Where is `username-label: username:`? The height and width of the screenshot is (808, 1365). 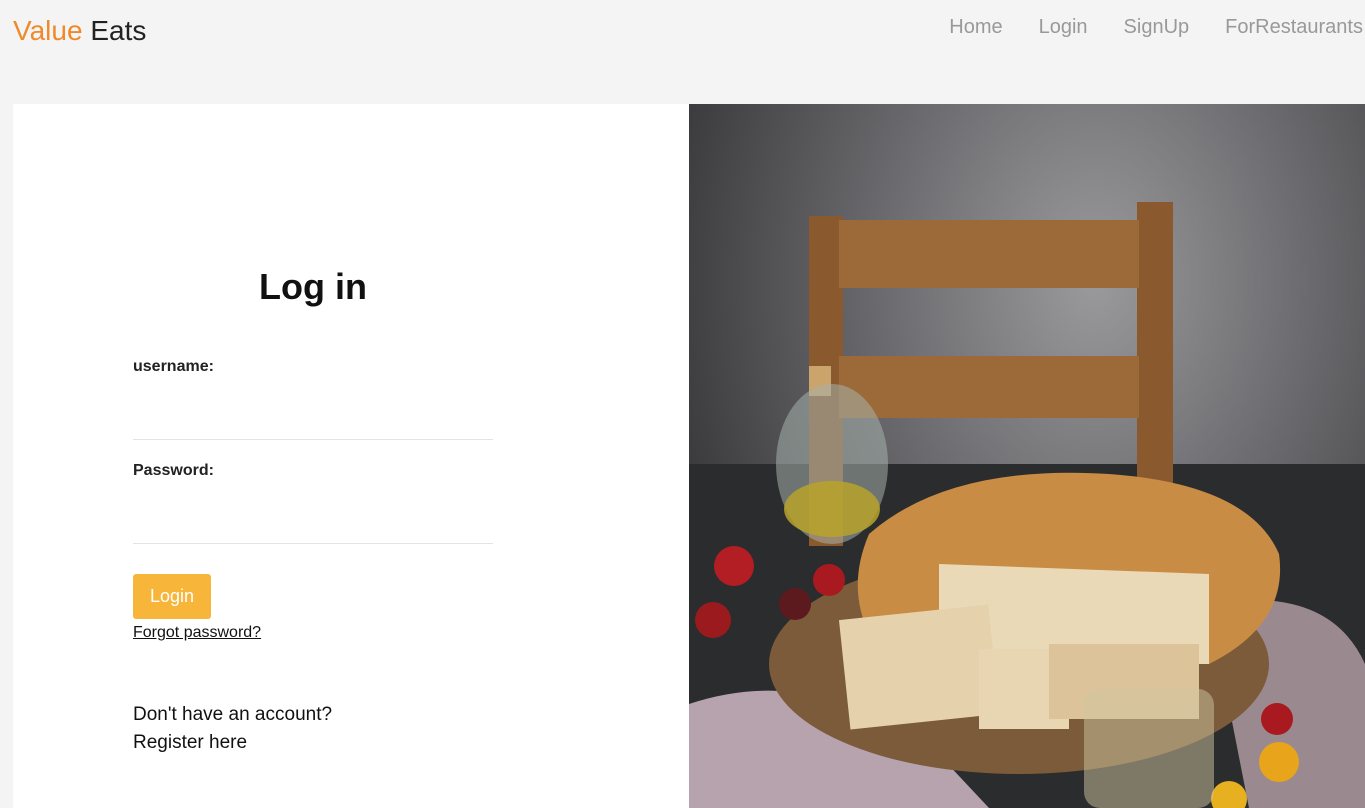 username-label: username: is located at coordinates (173, 366).